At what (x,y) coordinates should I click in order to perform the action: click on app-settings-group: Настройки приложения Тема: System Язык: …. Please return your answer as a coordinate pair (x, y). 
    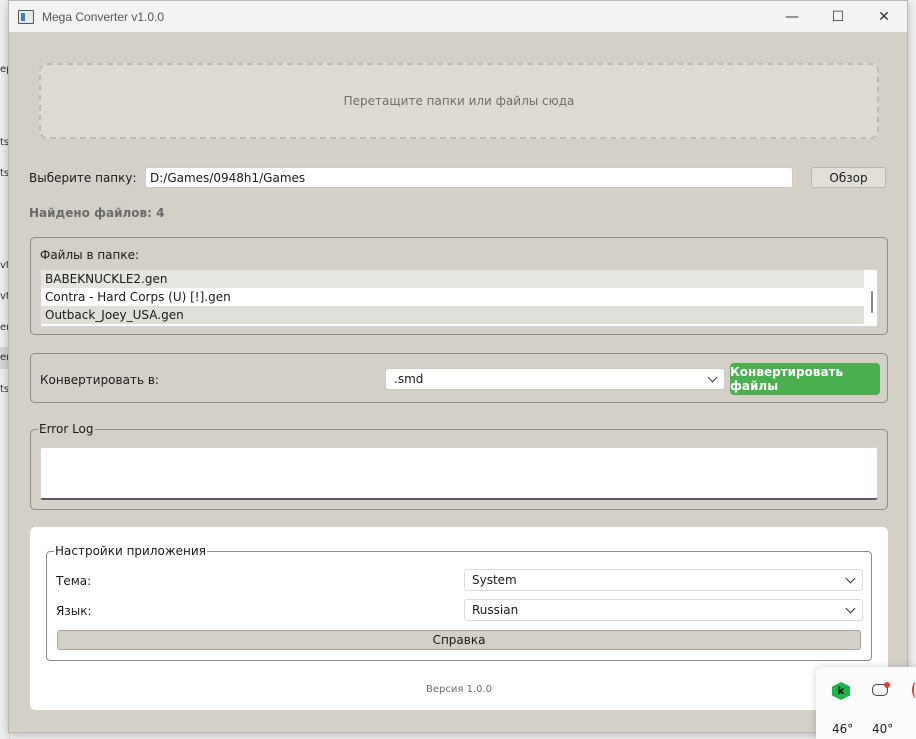
    Looking at the image, I should click on (459, 602).